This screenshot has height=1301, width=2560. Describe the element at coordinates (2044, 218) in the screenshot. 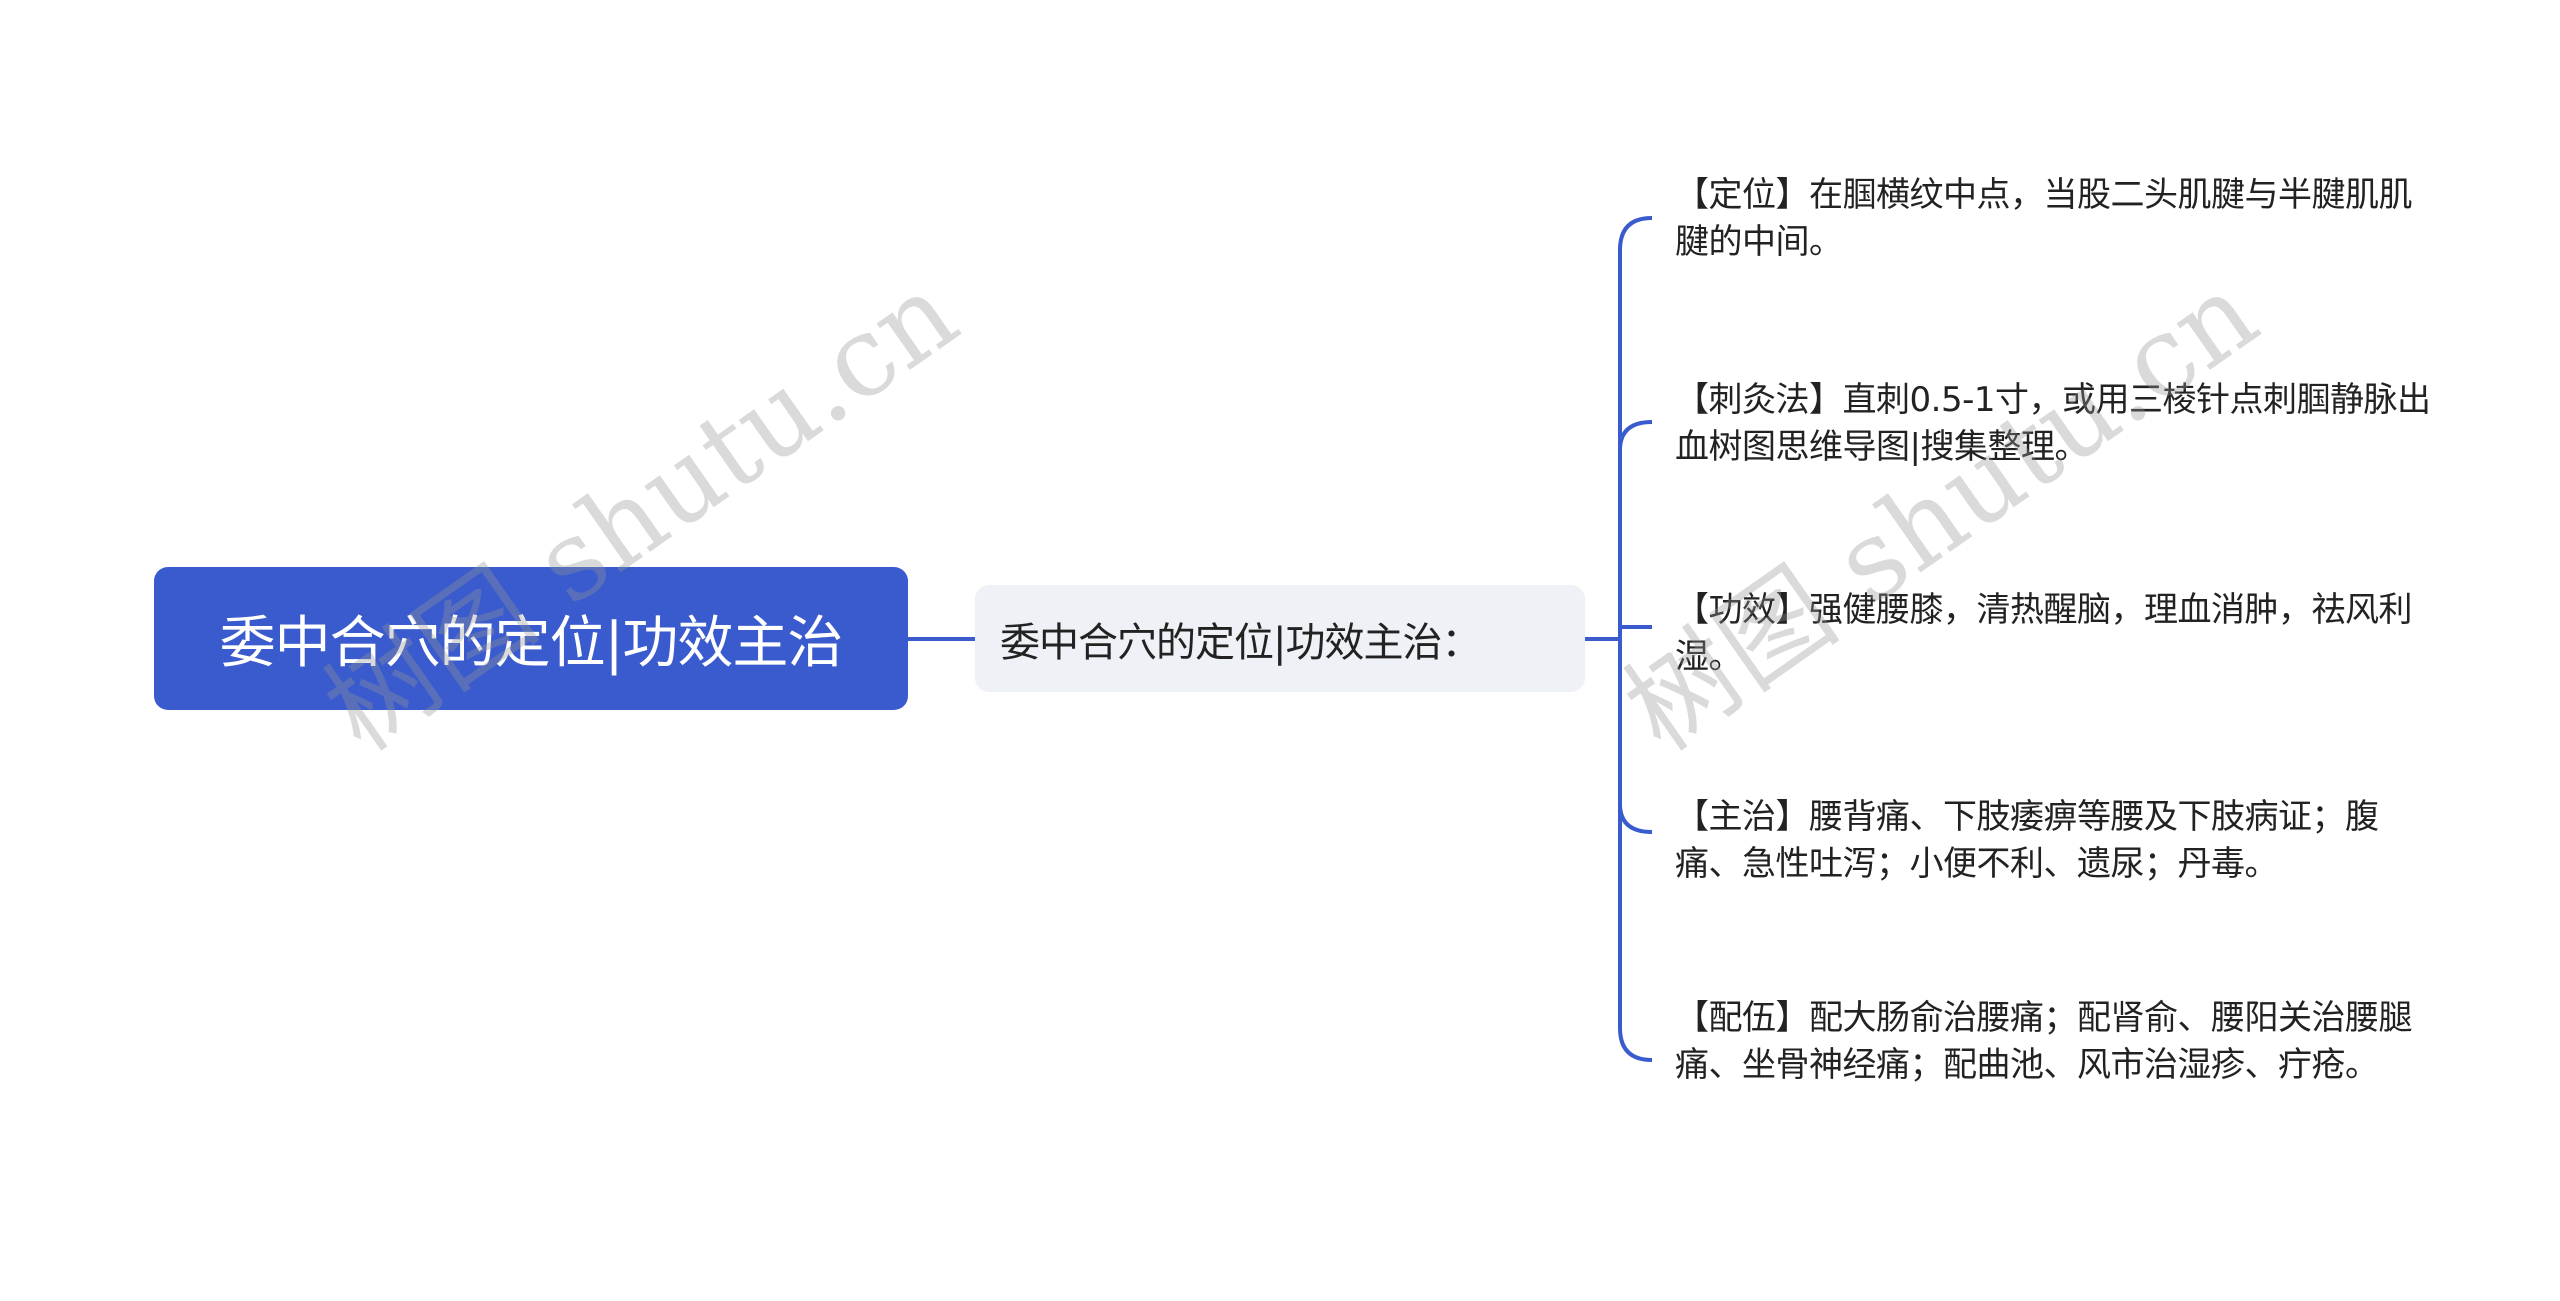

I see `leaf-label: 【定位】在腘横纹中点，当股二头肌腱与半腱肌肌腱的中间。` at that location.